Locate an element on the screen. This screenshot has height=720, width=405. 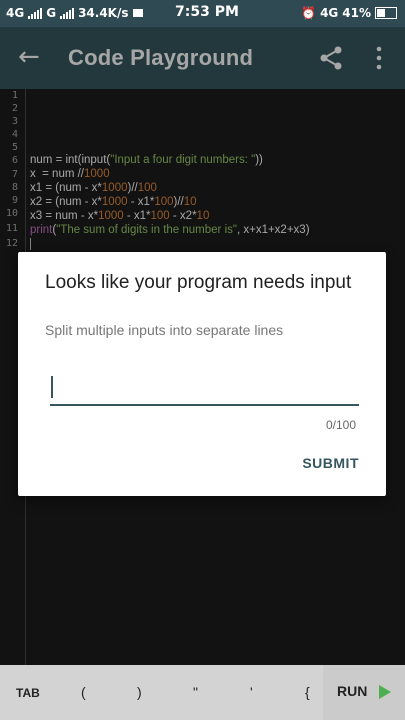
run-button: RUN is located at coordinates (364, 692).